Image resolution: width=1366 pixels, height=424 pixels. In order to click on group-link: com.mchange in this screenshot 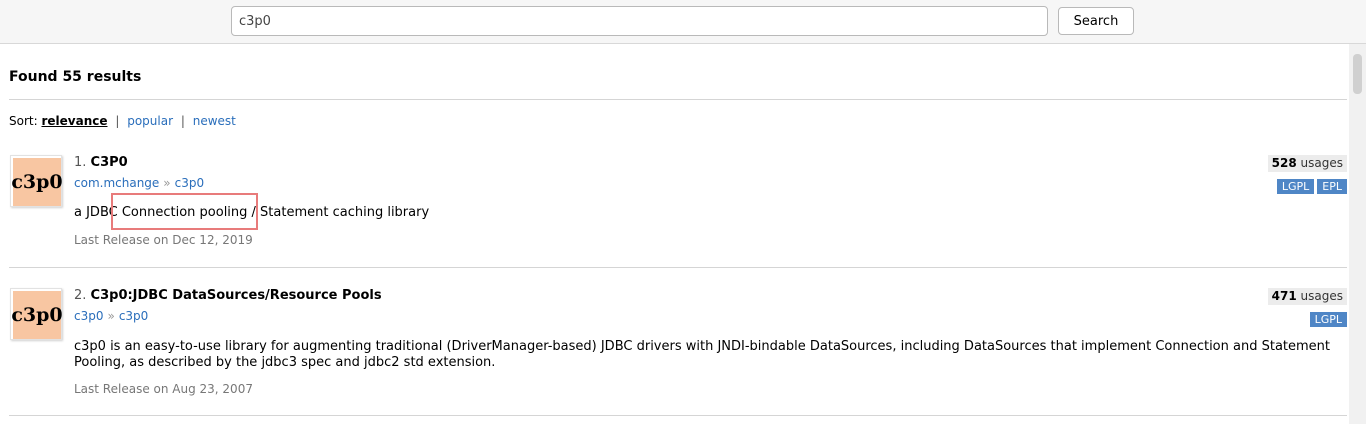, I will do `click(116, 183)`.